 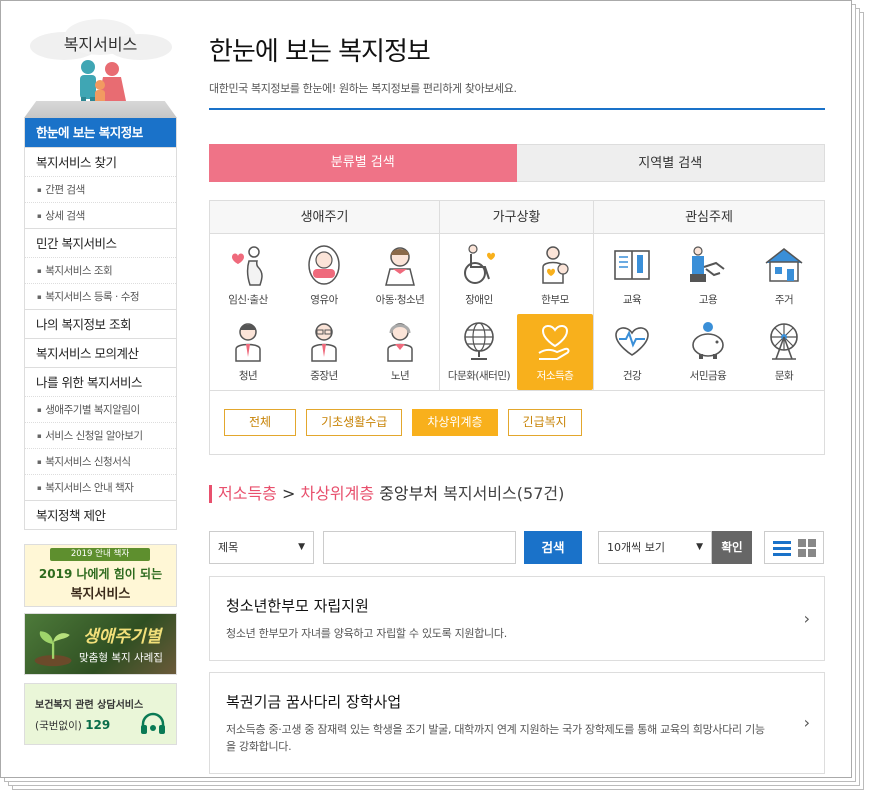 What do you see at coordinates (632, 265) in the screenshot?
I see `book-icon` at bounding box center [632, 265].